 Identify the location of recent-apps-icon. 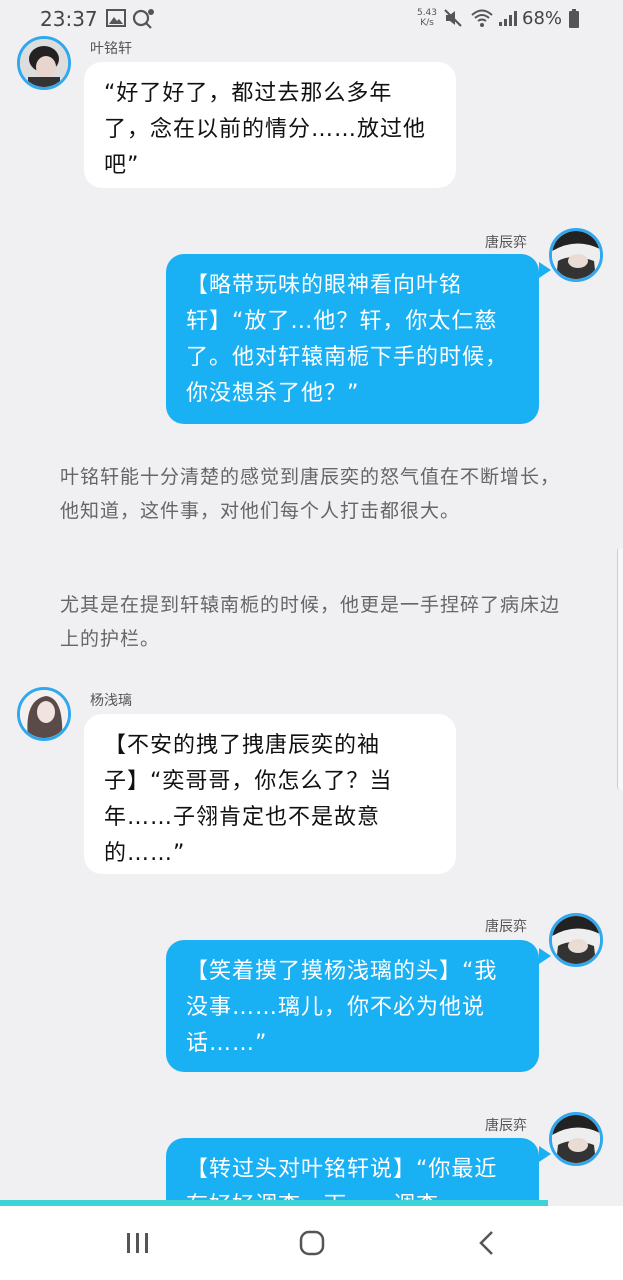
(137, 1243).